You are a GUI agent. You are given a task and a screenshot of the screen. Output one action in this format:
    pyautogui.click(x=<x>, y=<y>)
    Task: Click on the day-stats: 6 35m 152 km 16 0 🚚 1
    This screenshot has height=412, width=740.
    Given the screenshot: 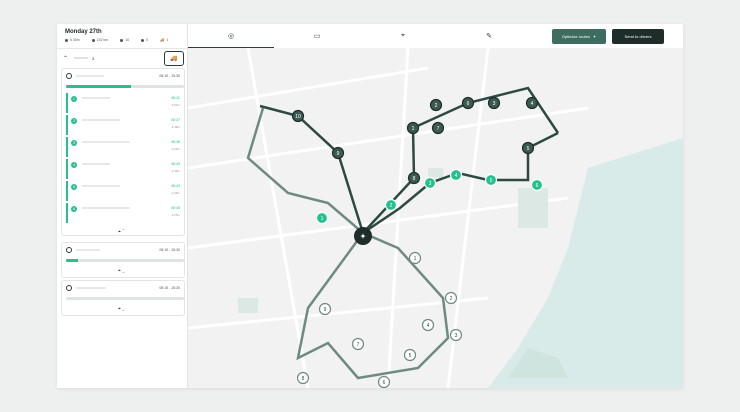 What is the action you would take?
    pyautogui.click(x=126, y=40)
    